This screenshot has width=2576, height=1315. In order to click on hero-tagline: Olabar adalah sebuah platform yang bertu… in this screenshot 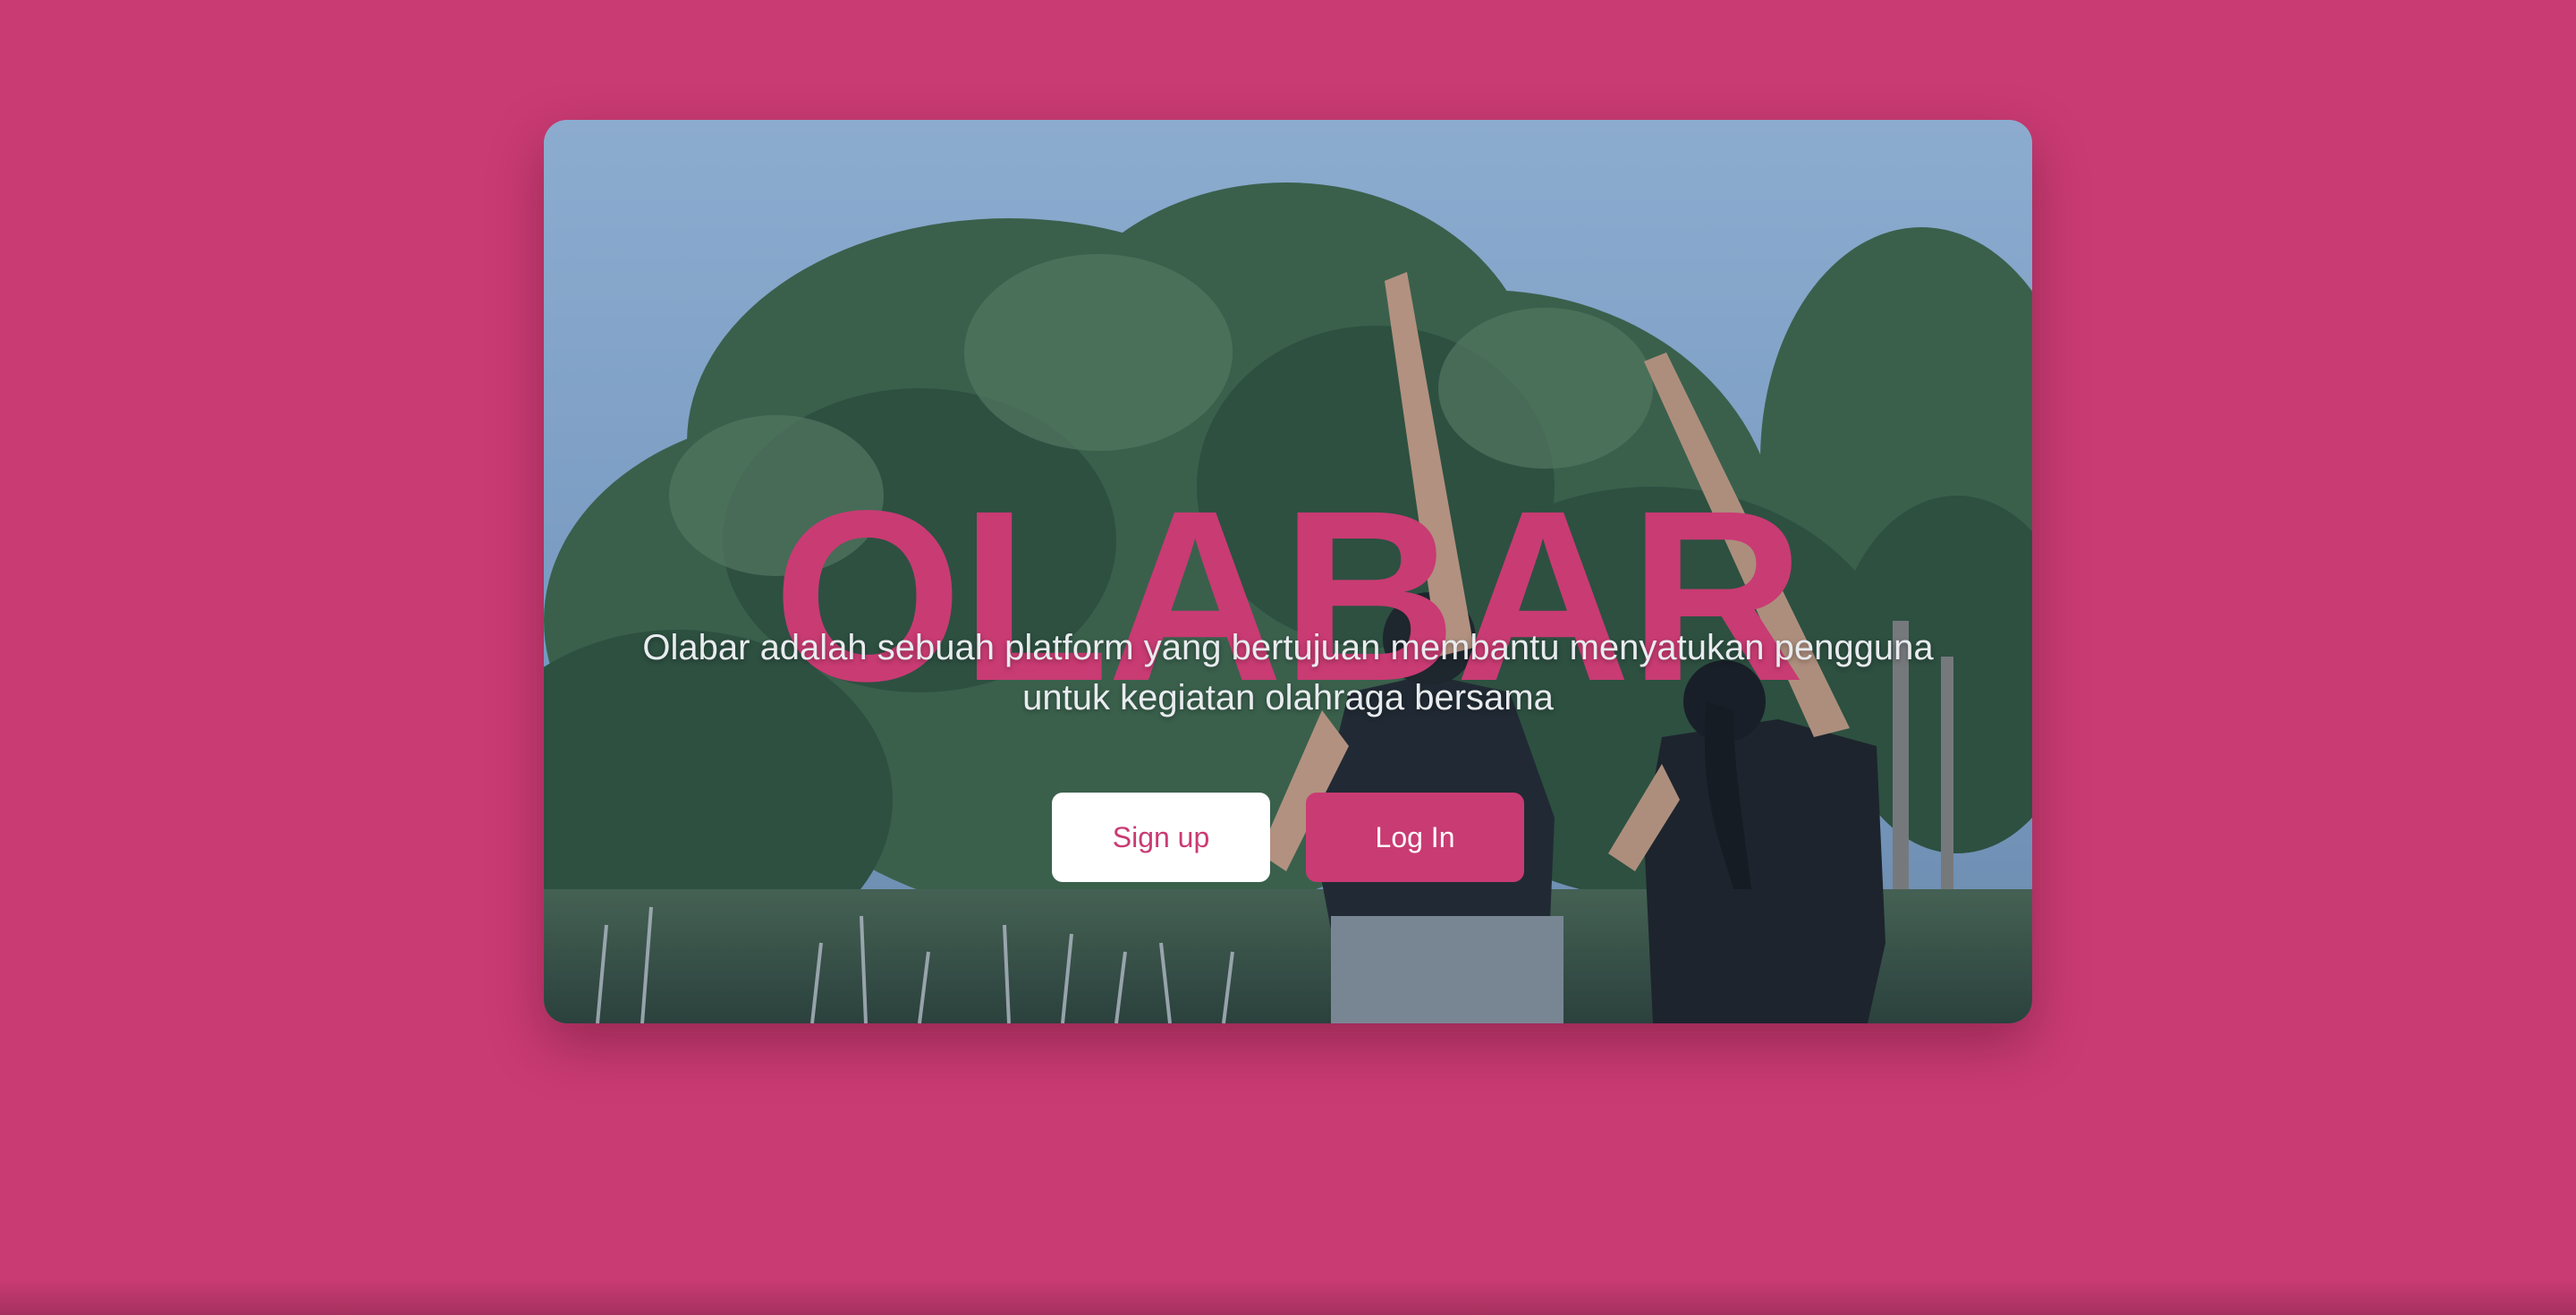, I will do `click(1288, 672)`.